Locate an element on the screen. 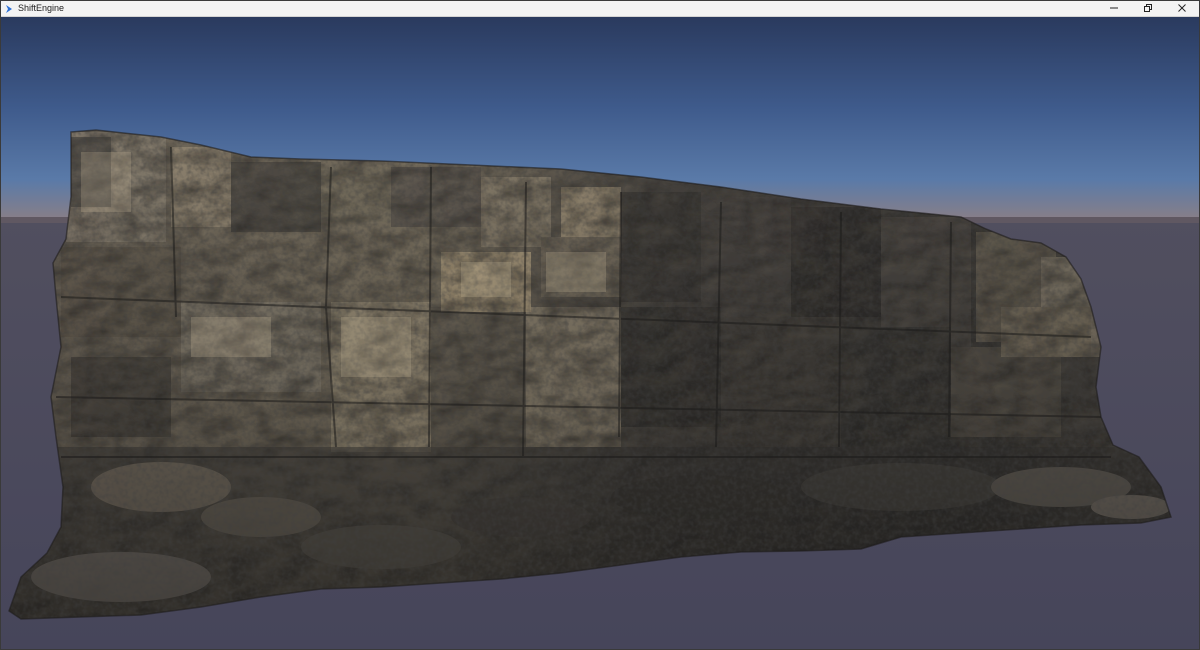  window-controls is located at coordinates (1148, 8).